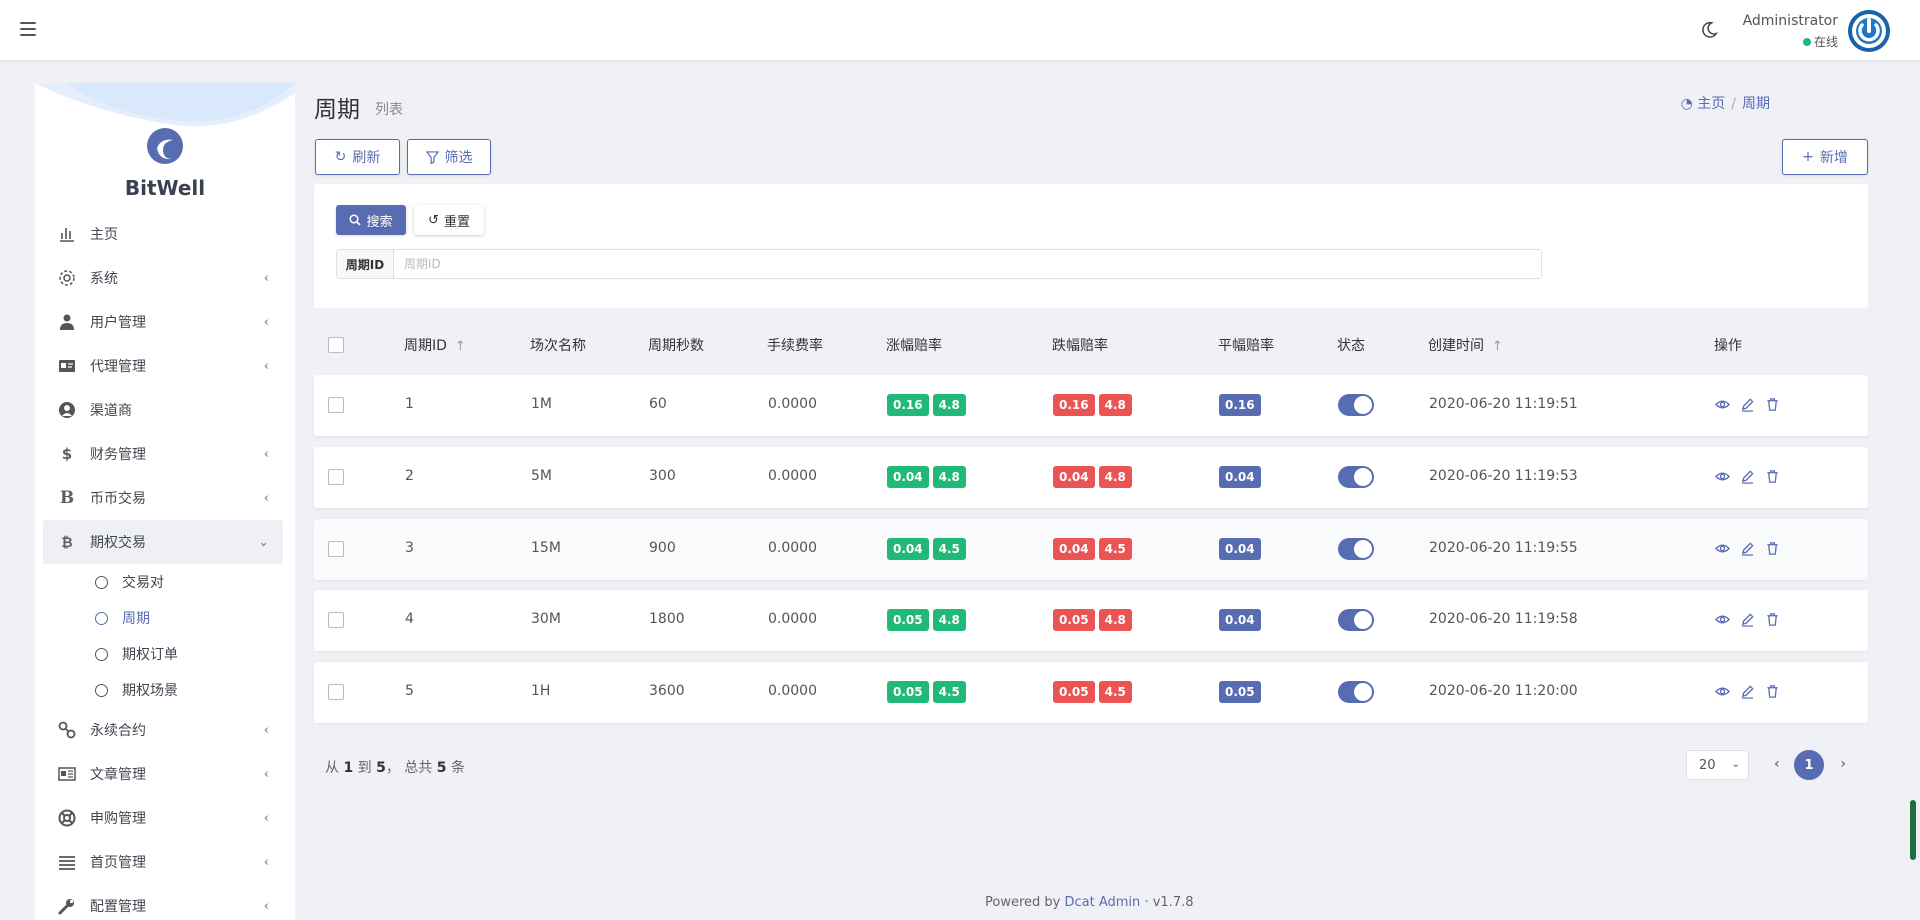 This screenshot has width=1920, height=920. What do you see at coordinates (1869, 31) in the screenshot?
I see `avatar` at bounding box center [1869, 31].